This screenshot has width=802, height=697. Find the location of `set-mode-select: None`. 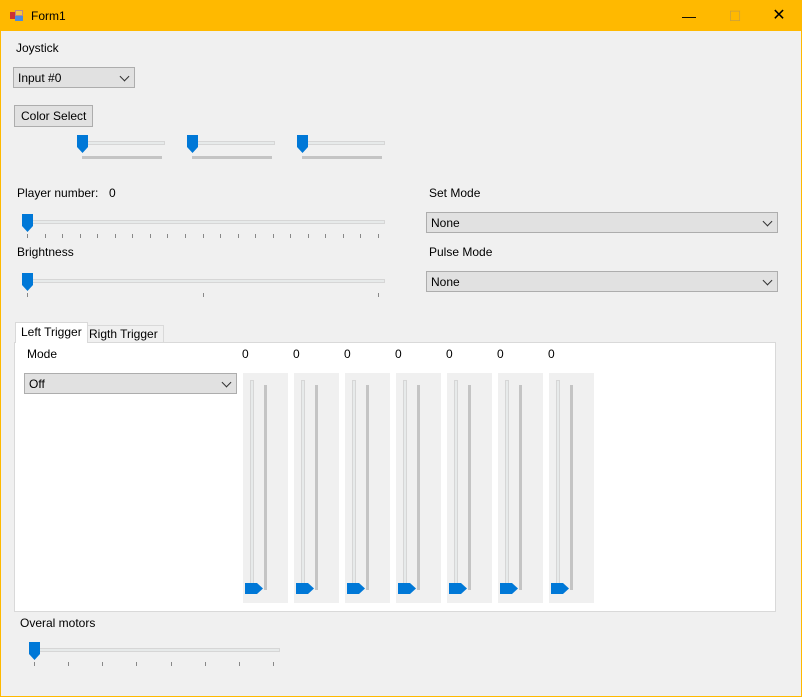

set-mode-select: None is located at coordinates (602, 222).